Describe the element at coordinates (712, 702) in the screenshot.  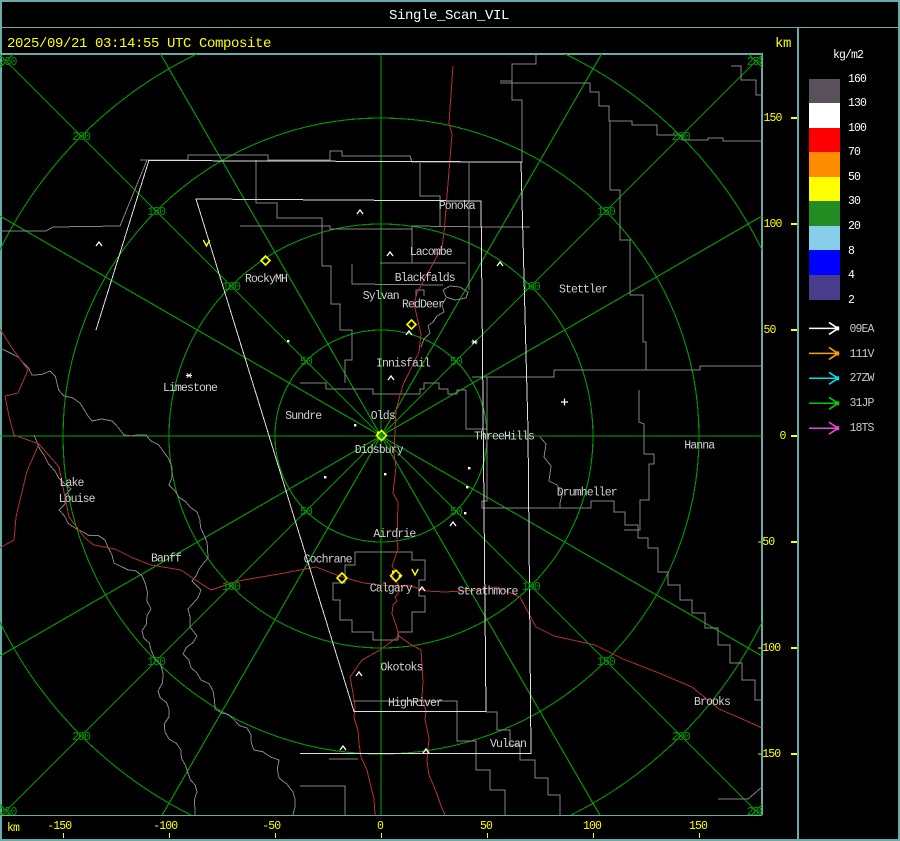
I see `svg-text: Brooks` at that location.